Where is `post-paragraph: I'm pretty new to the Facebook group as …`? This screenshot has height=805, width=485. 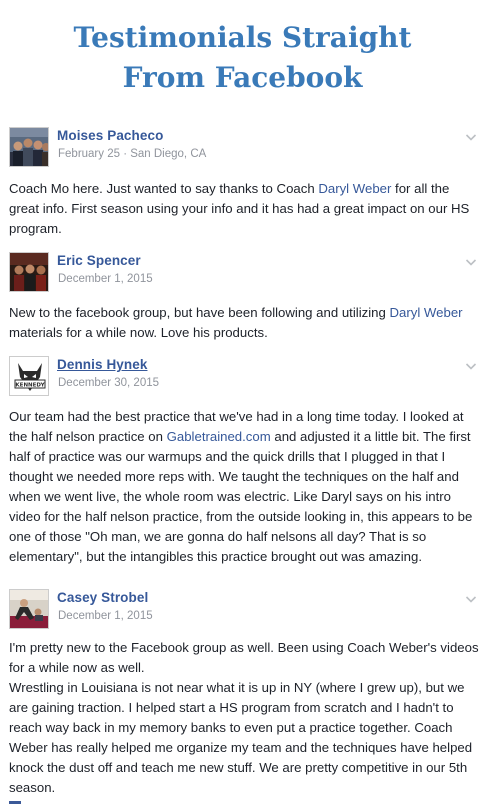 post-paragraph: I'm pretty new to the Facebook group as … is located at coordinates (244, 657).